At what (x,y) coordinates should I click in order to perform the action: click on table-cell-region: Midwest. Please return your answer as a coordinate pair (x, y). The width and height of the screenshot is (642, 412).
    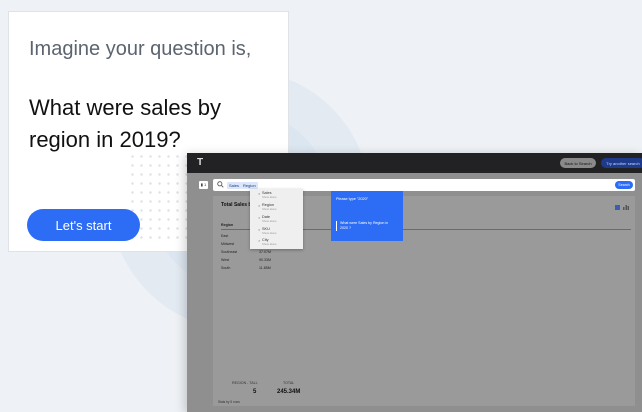
    Looking at the image, I should click on (228, 244).